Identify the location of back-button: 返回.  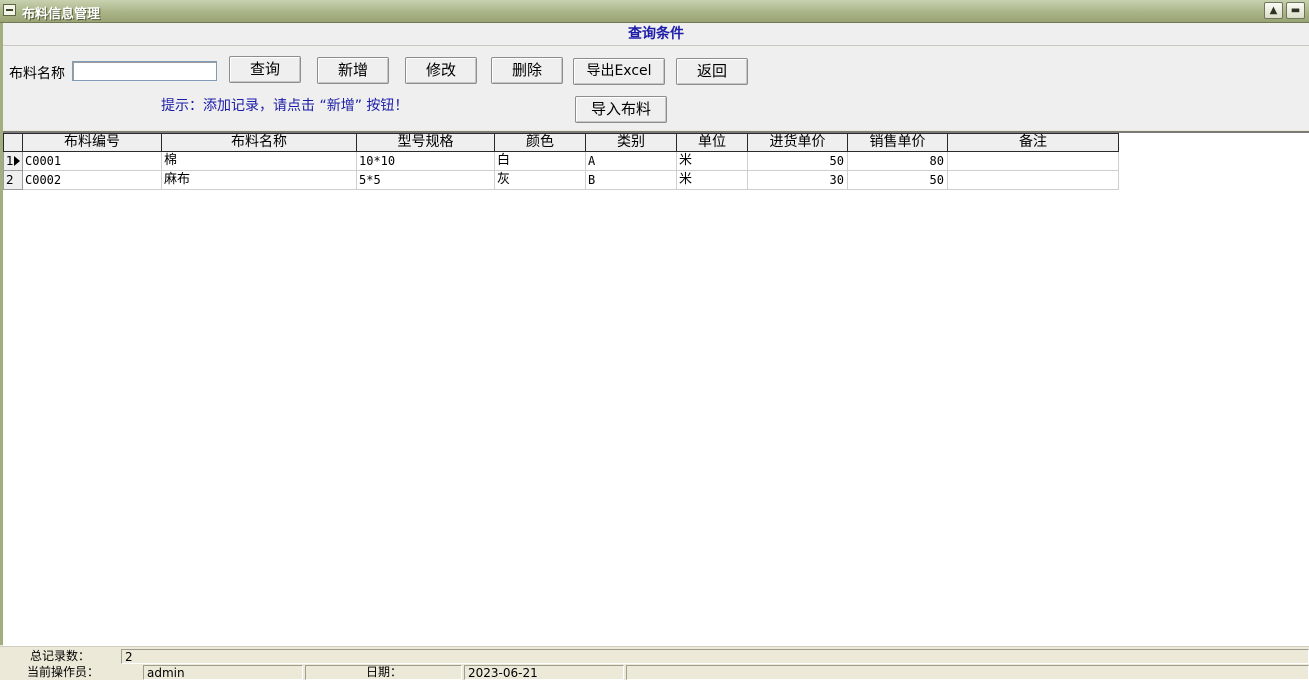
(712, 71).